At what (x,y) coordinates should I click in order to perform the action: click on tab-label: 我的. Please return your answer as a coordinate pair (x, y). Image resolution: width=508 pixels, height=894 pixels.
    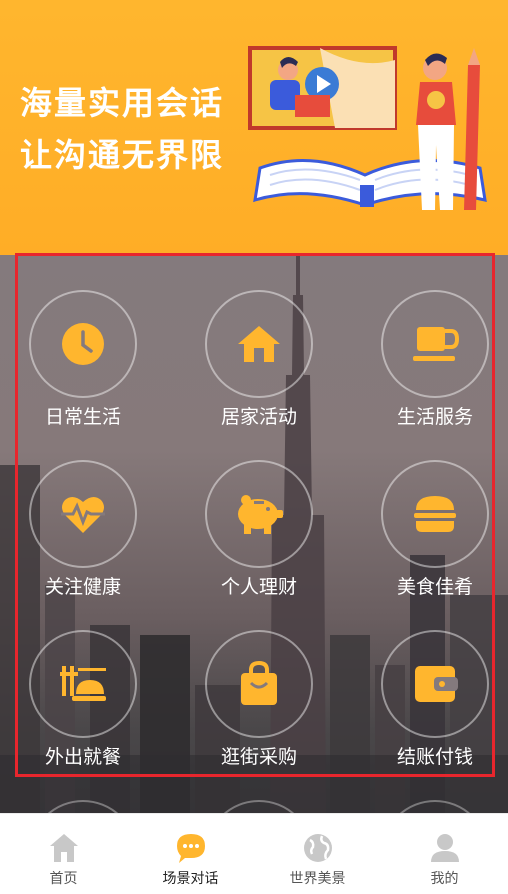
    Looking at the image, I should click on (444, 879).